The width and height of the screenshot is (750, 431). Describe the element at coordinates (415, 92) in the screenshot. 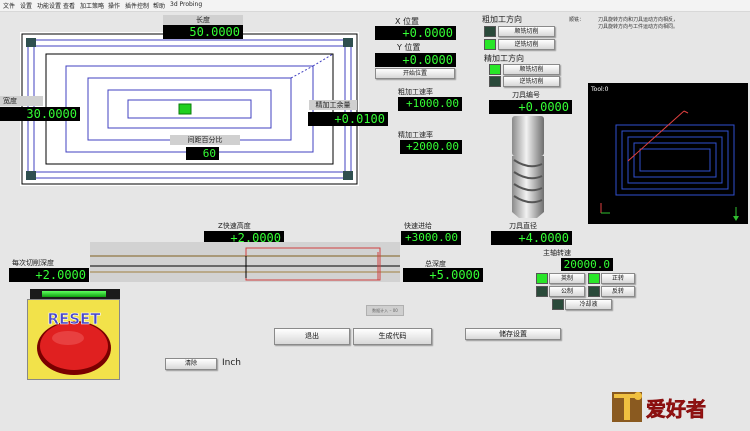

I see `rough-feed-label: 粗加工速率` at that location.